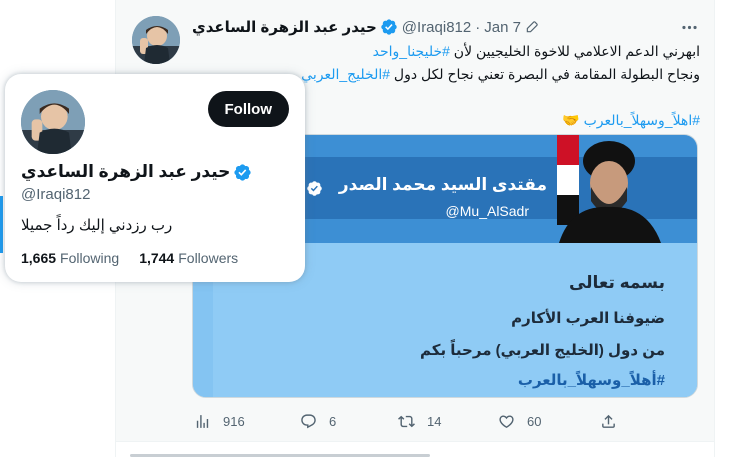  Describe the element at coordinates (689, 27) in the screenshot. I see `more-dots-icon` at that location.